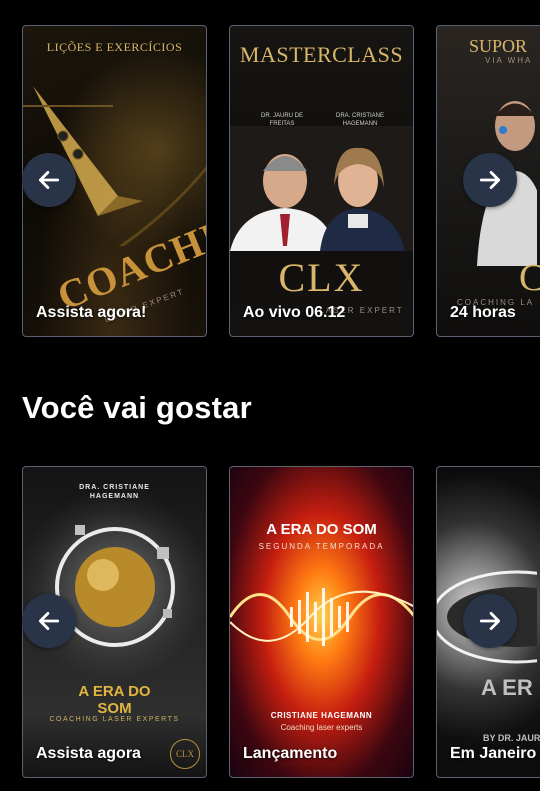  Describe the element at coordinates (529, 278) in the screenshot. I see `clx-logo: CL` at that location.